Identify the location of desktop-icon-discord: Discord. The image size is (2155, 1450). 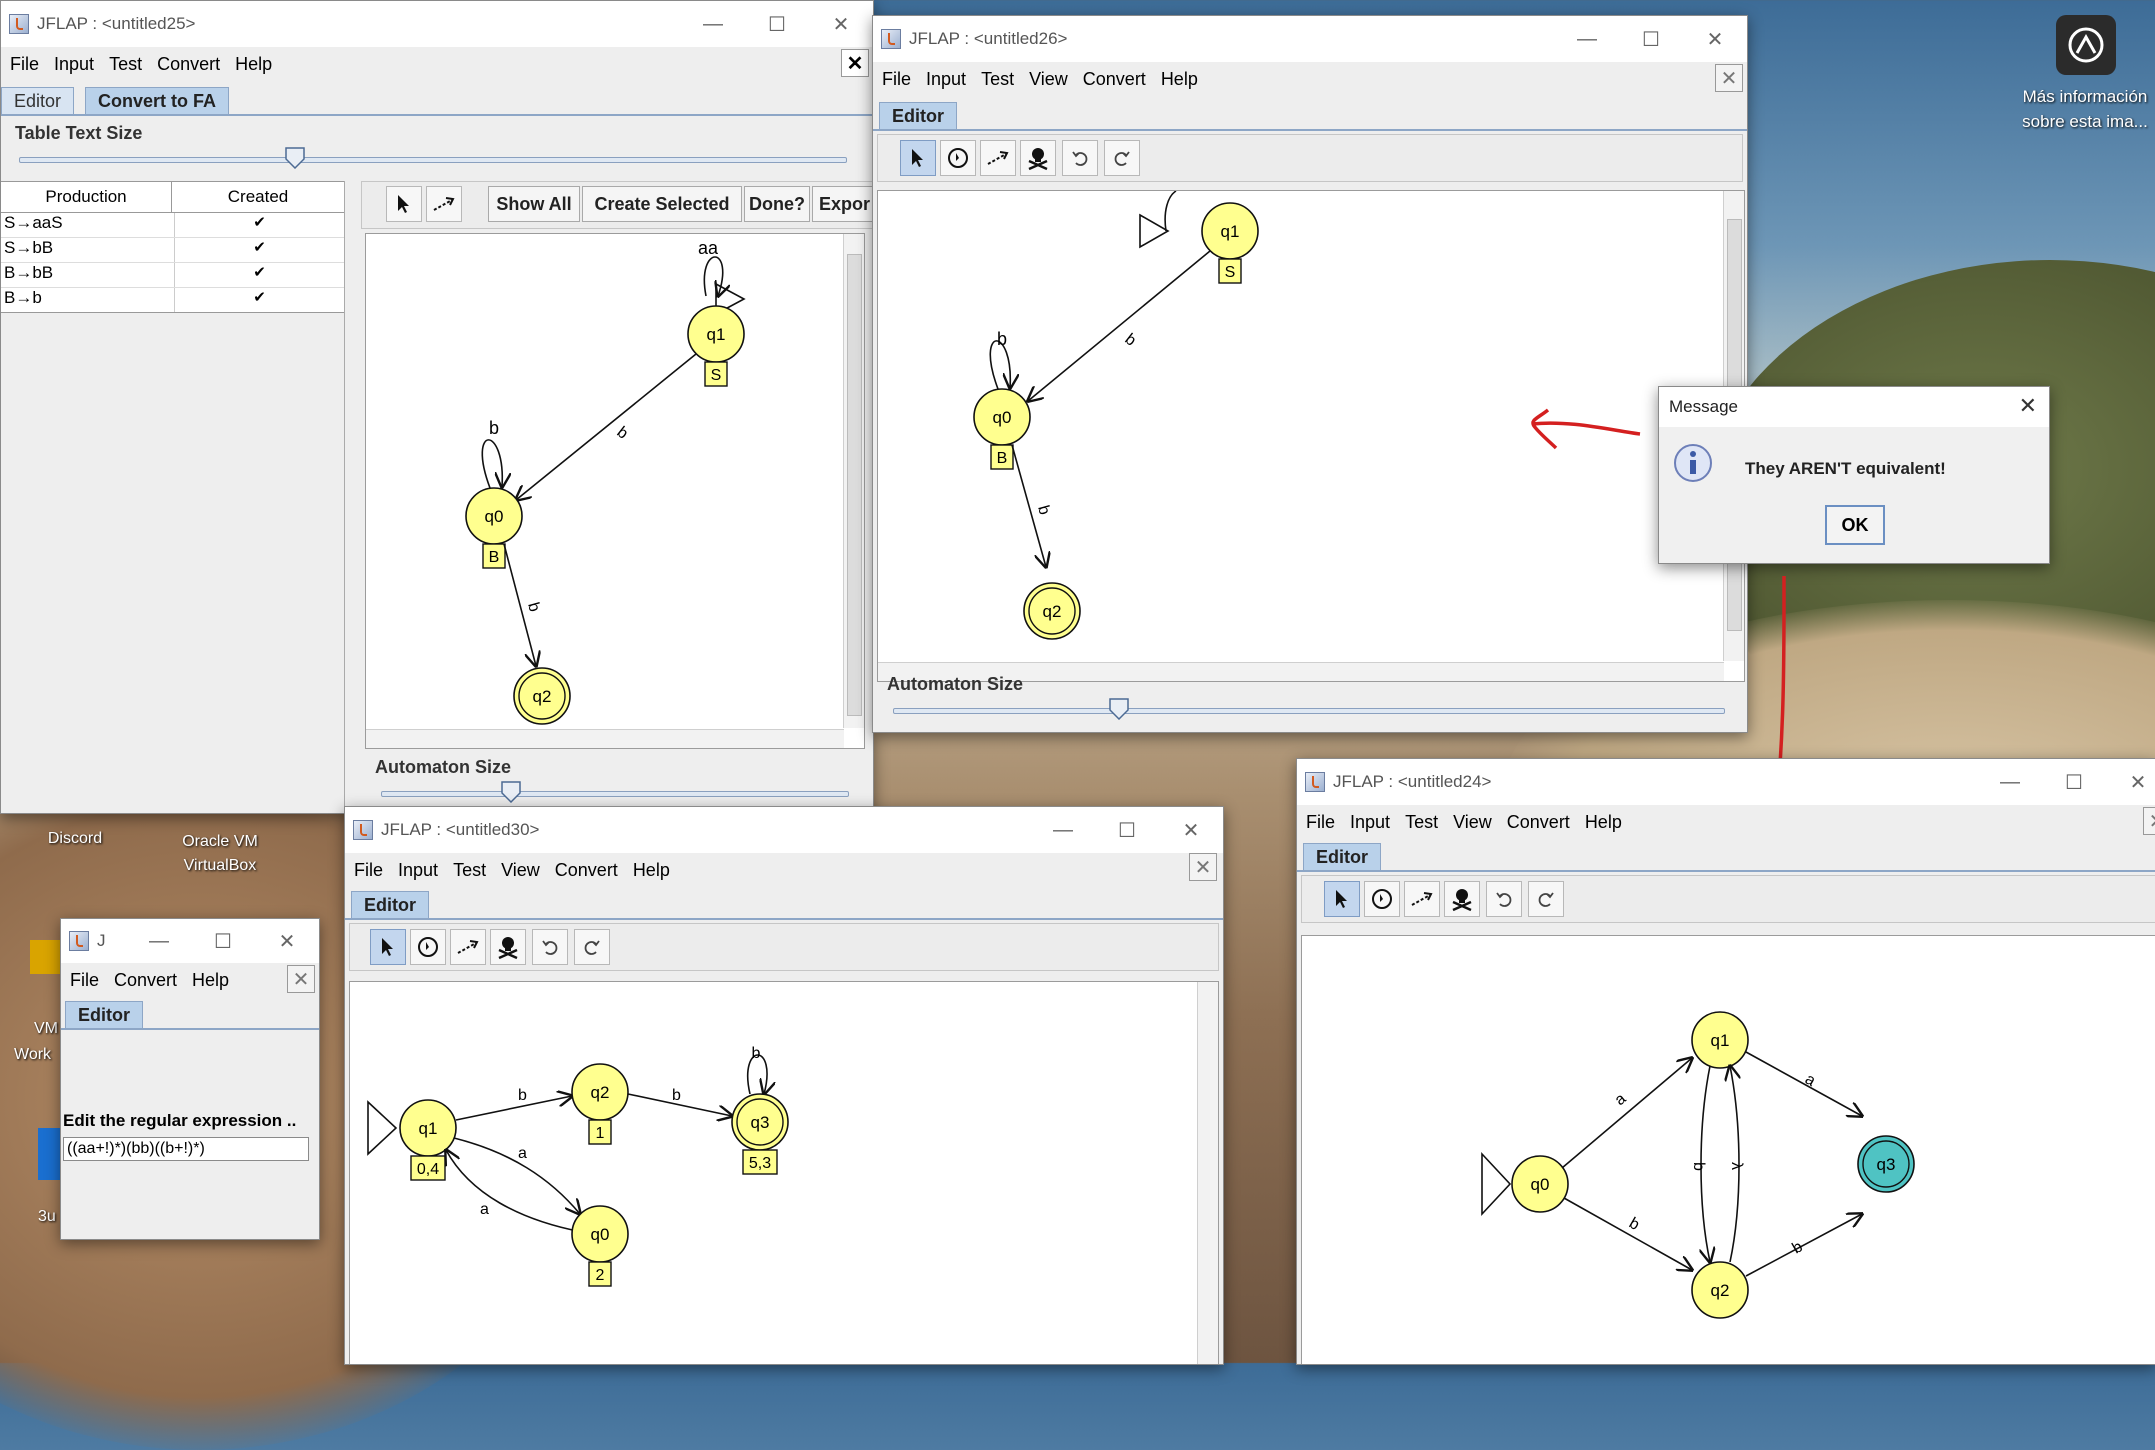
(75, 839).